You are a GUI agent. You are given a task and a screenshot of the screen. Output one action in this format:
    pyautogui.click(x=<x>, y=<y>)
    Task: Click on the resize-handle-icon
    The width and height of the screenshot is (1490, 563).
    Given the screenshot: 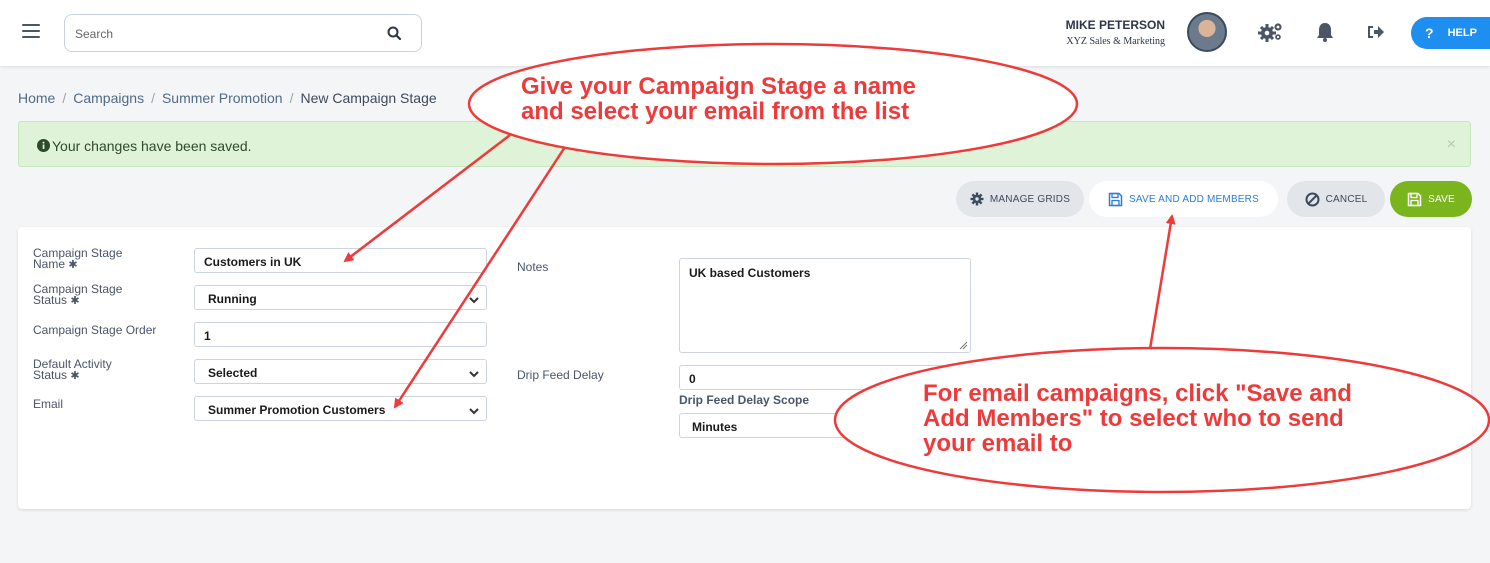 What is the action you would take?
    pyautogui.click(x=963, y=345)
    